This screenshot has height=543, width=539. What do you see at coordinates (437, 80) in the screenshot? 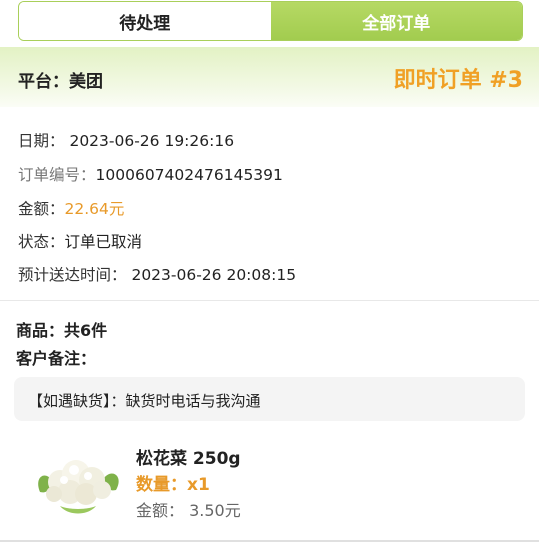
I see `order-type-label: 即时订单` at bounding box center [437, 80].